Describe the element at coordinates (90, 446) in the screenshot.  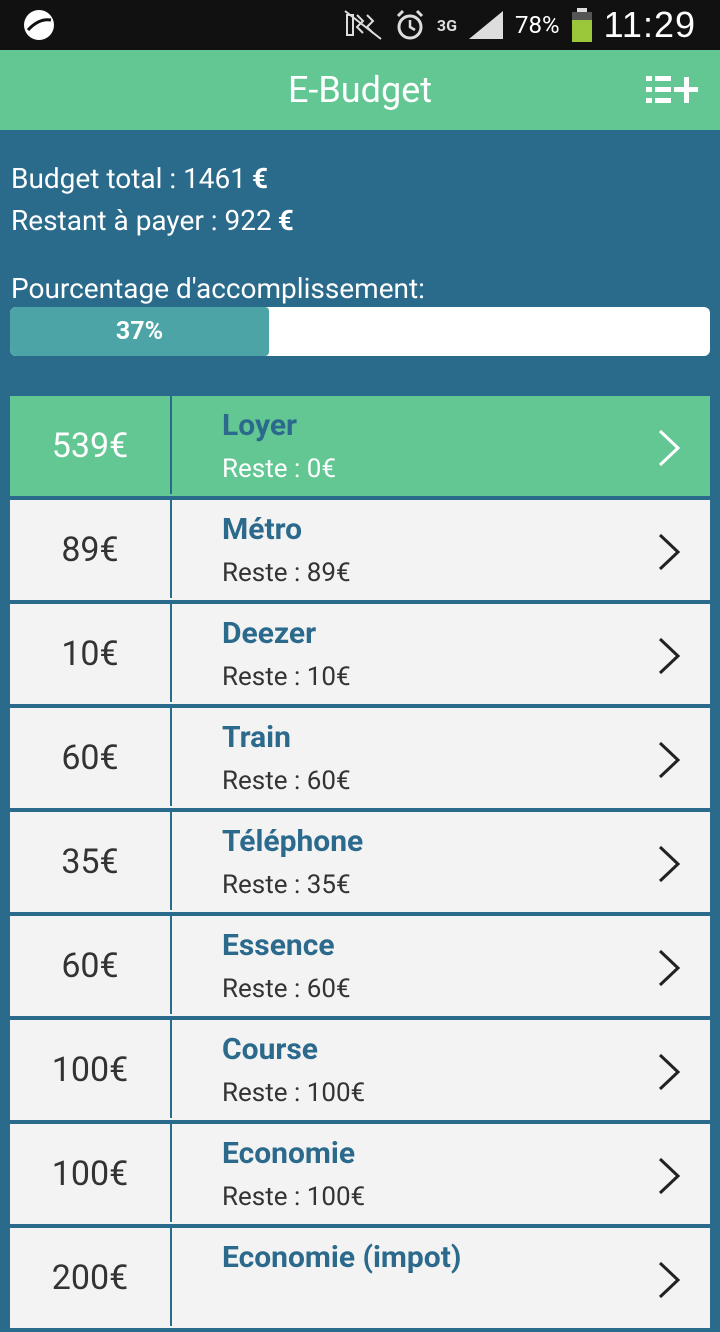
I see `item-amount: 539€` at that location.